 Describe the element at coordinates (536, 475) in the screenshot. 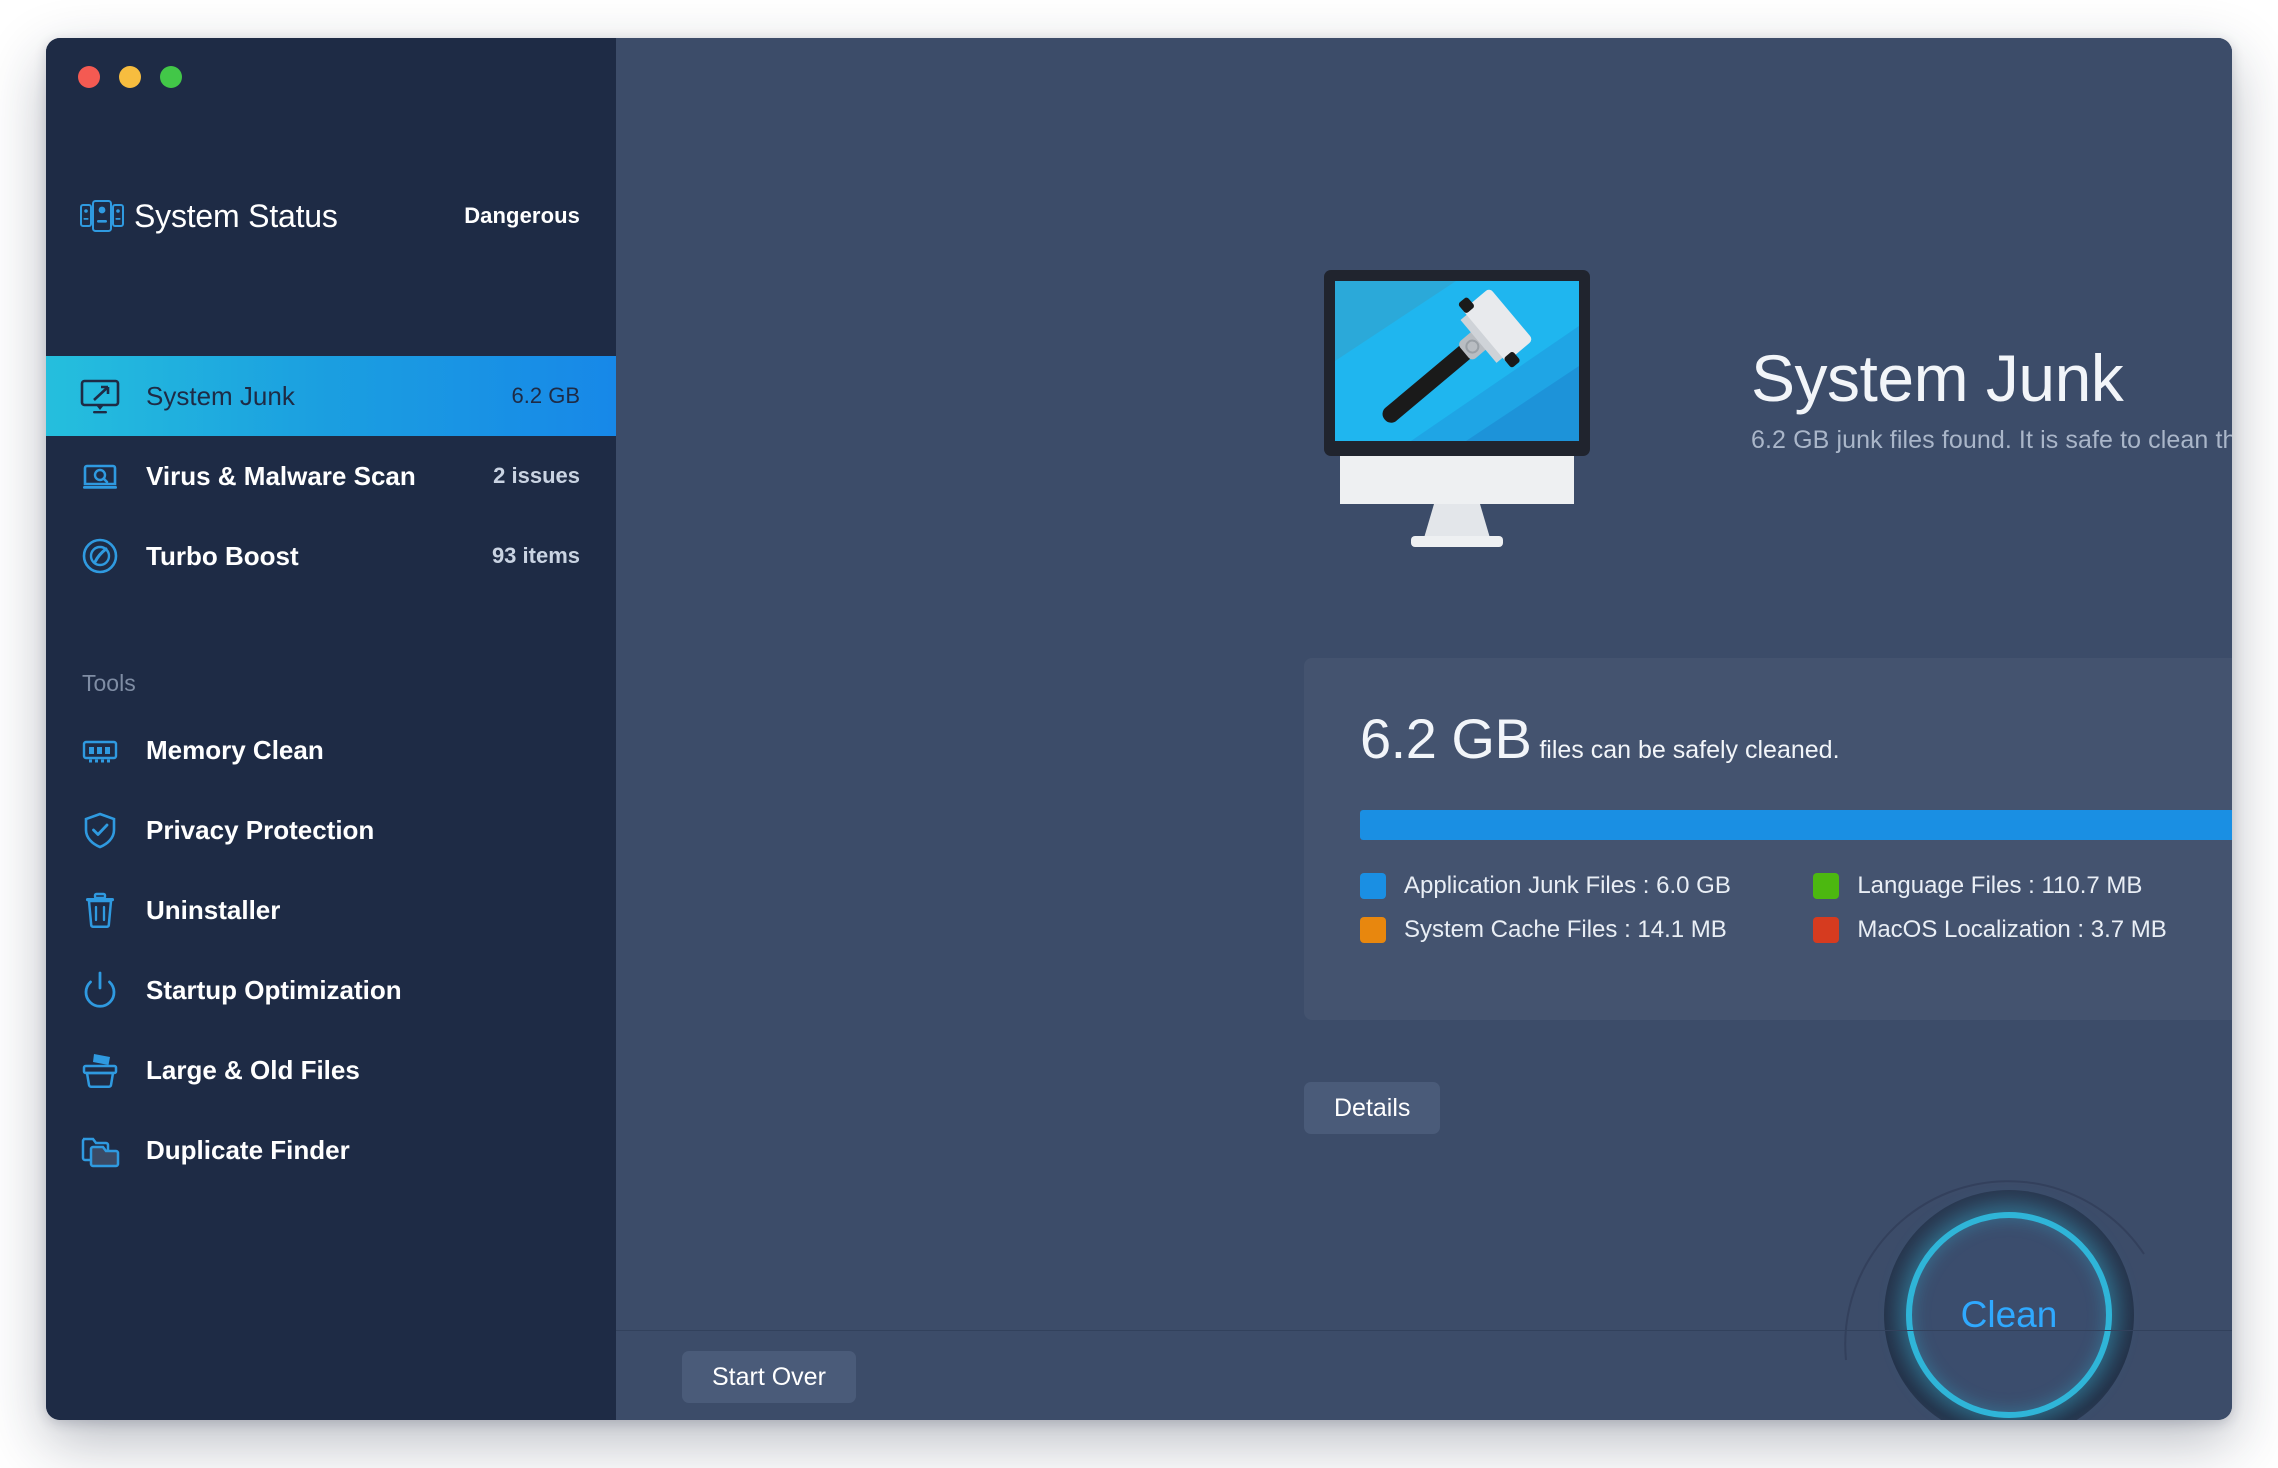

I see `sidebar-item-count: 2 issues` at that location.